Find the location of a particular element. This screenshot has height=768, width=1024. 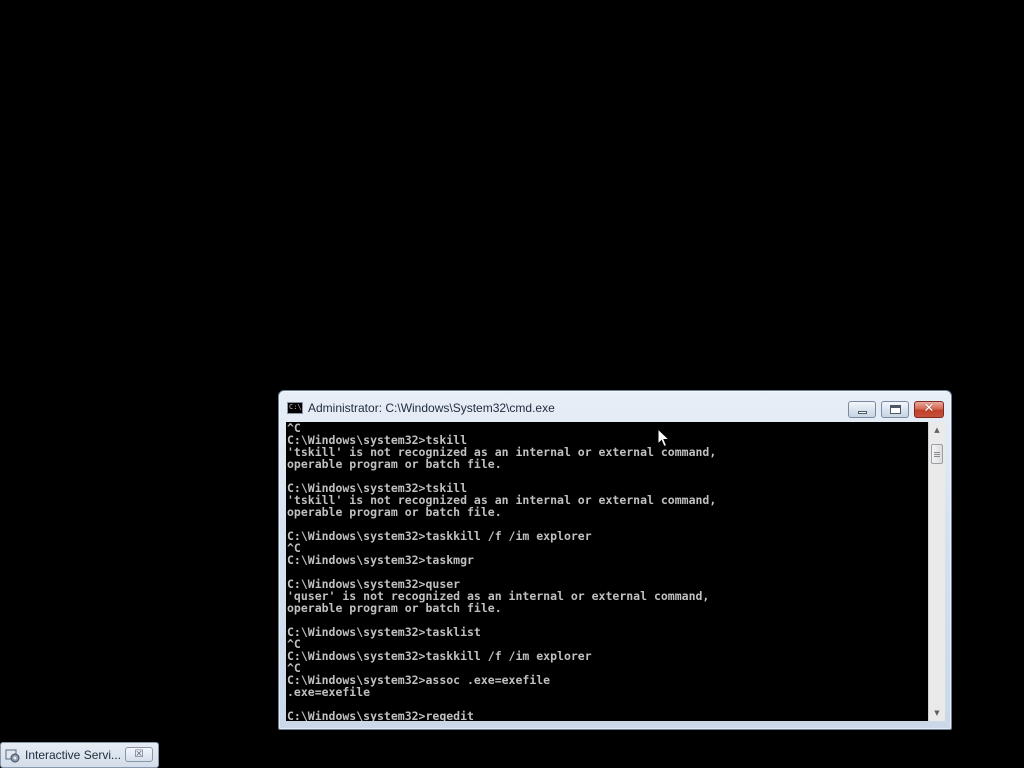

console-line: C:\Windows\system32>tasklist is located at coordinates (384, 632).